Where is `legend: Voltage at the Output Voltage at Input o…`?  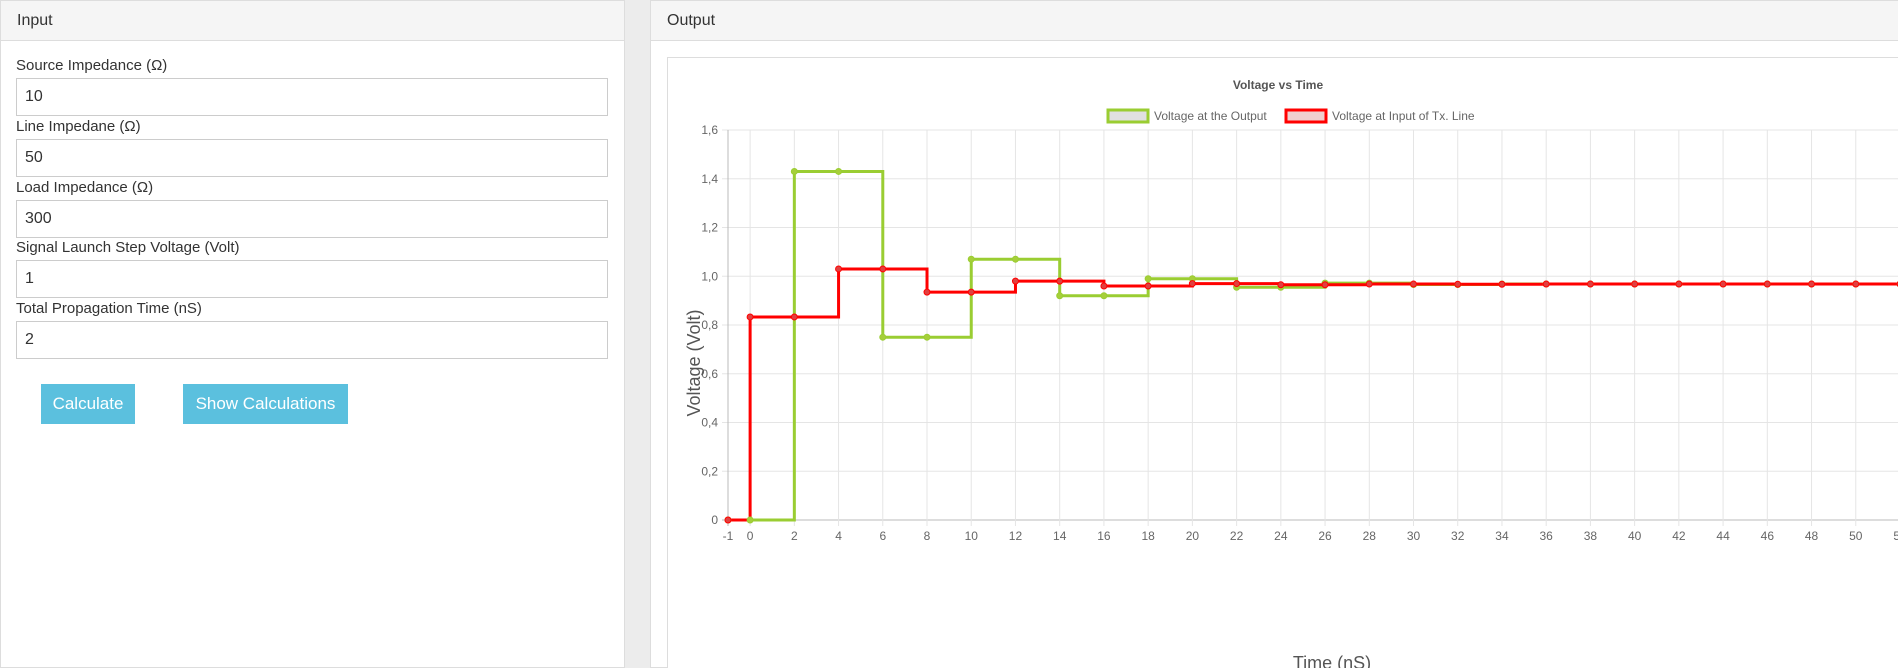
legend: Voltage at the Output Voltage at Input o… is located at coordinates (1290, 116).